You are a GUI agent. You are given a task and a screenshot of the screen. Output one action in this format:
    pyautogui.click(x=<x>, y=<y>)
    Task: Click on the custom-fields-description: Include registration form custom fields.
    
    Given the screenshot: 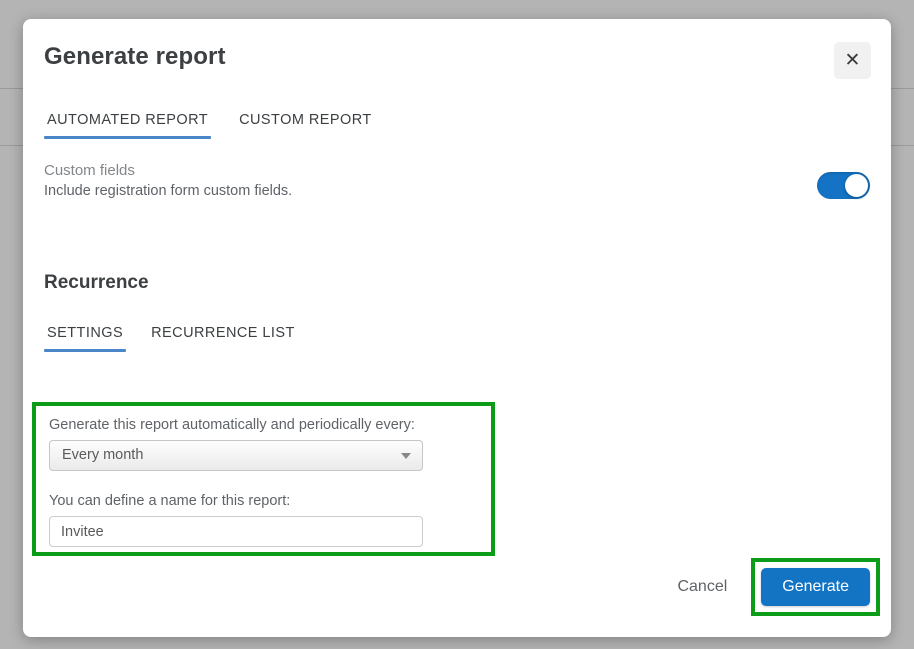 What is the action you would take?
    pyautogui.click(x=168, y=191)
    